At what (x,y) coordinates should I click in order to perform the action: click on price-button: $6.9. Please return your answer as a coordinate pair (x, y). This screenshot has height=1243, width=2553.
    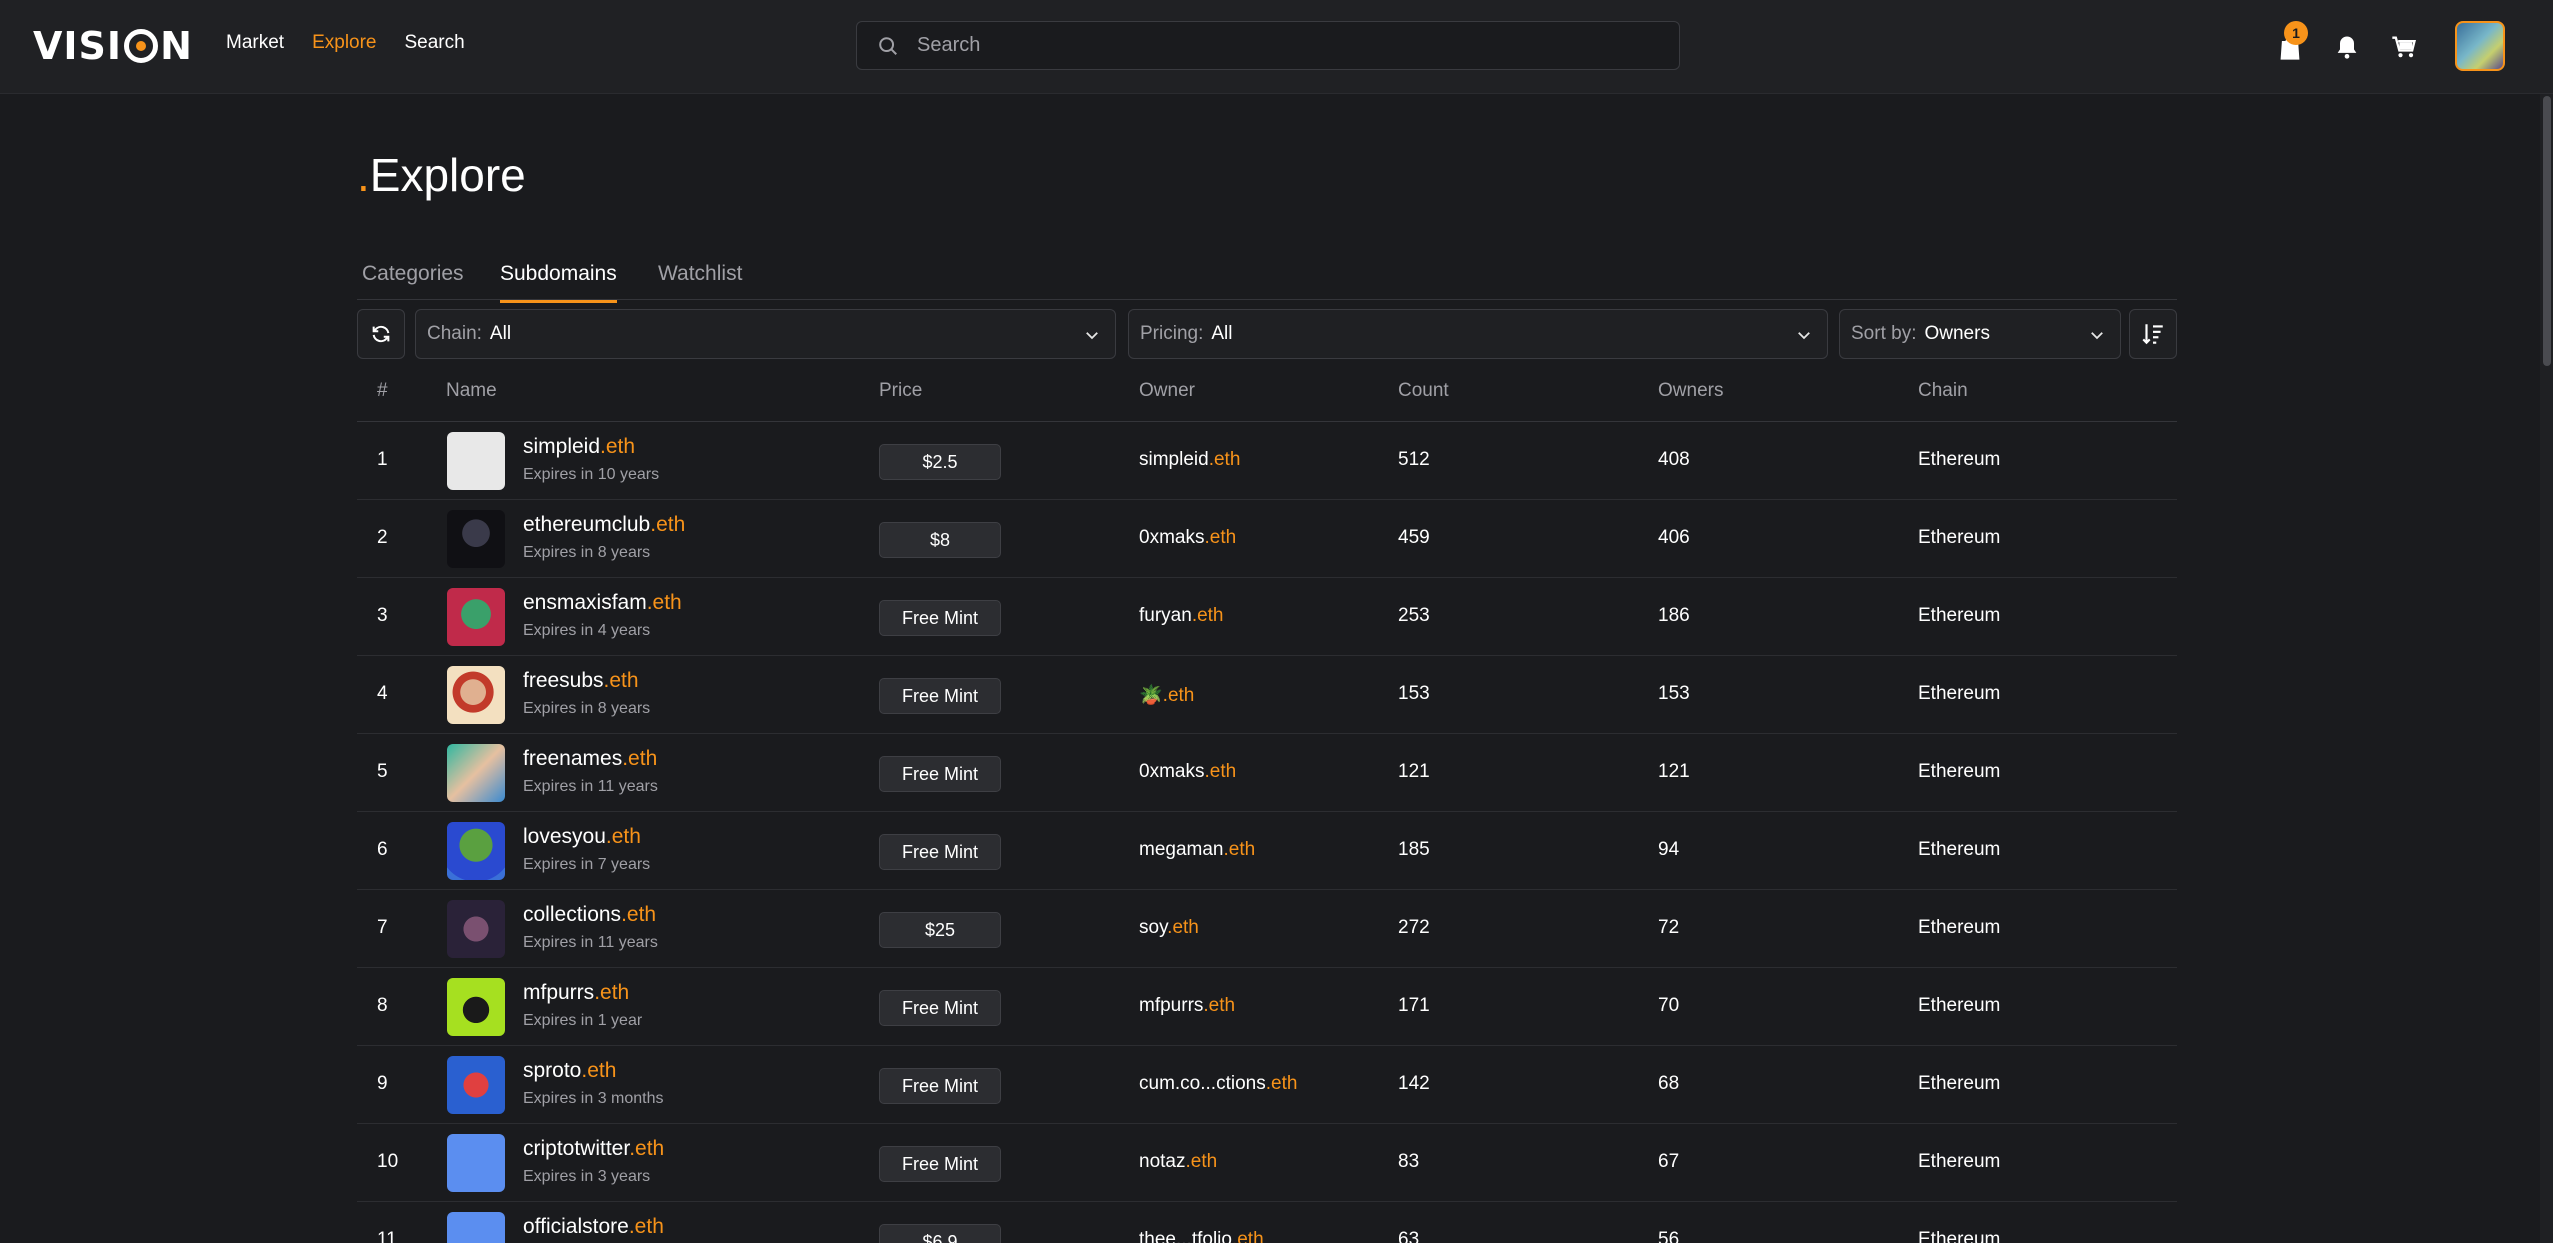
    Looking at the image, I should click on (940, 1233).